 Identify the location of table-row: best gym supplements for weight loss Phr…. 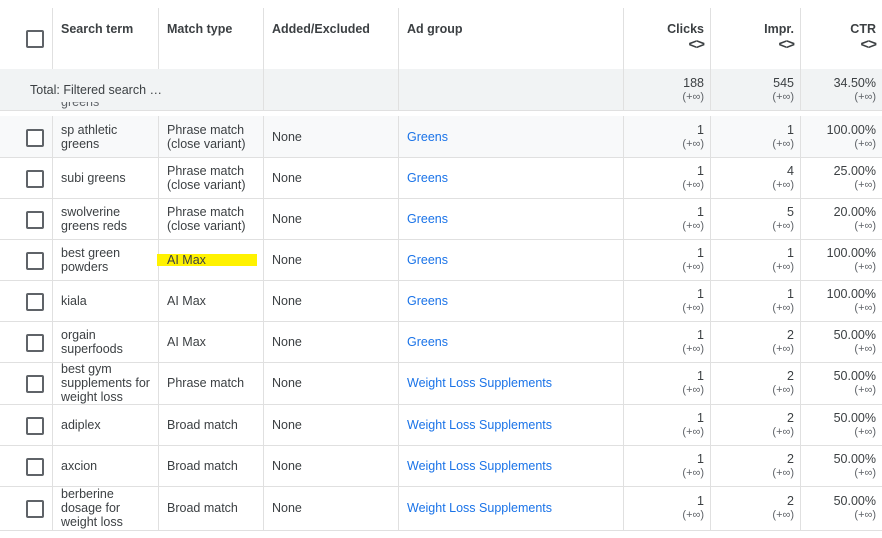
(441, 383).